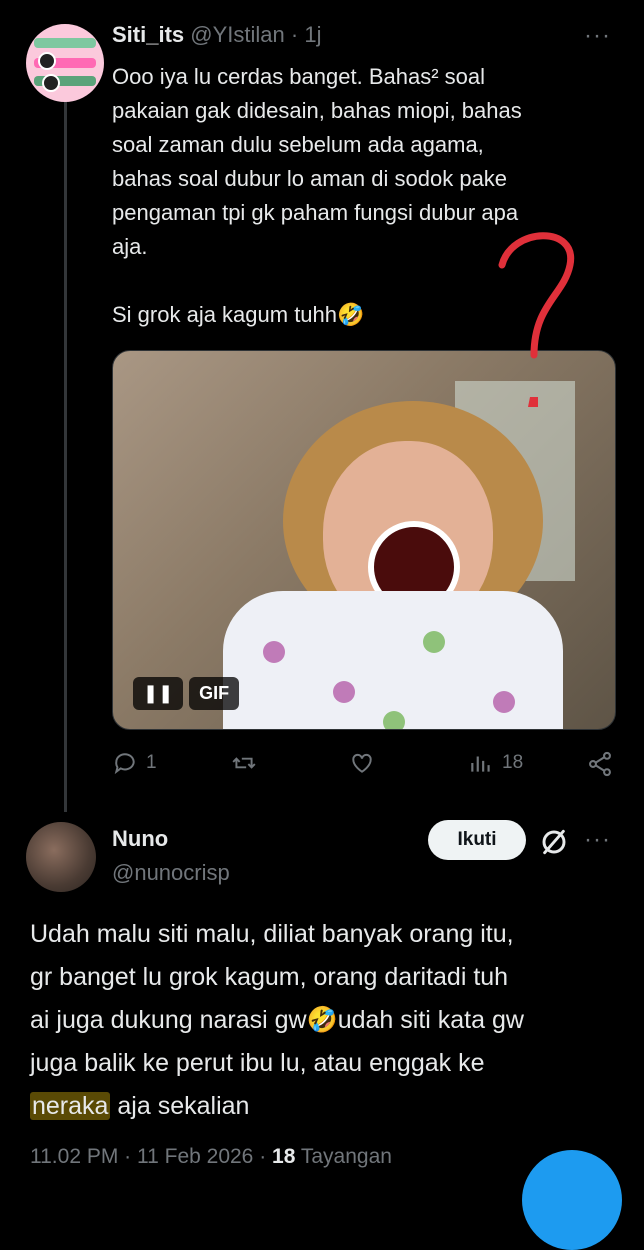 The width and height of the screenshot is (644, 1250). I want to click on tweet-meta: 11.02 PM · 11 Feb 2026 · 18 Tayangan, so click(211, 1157).